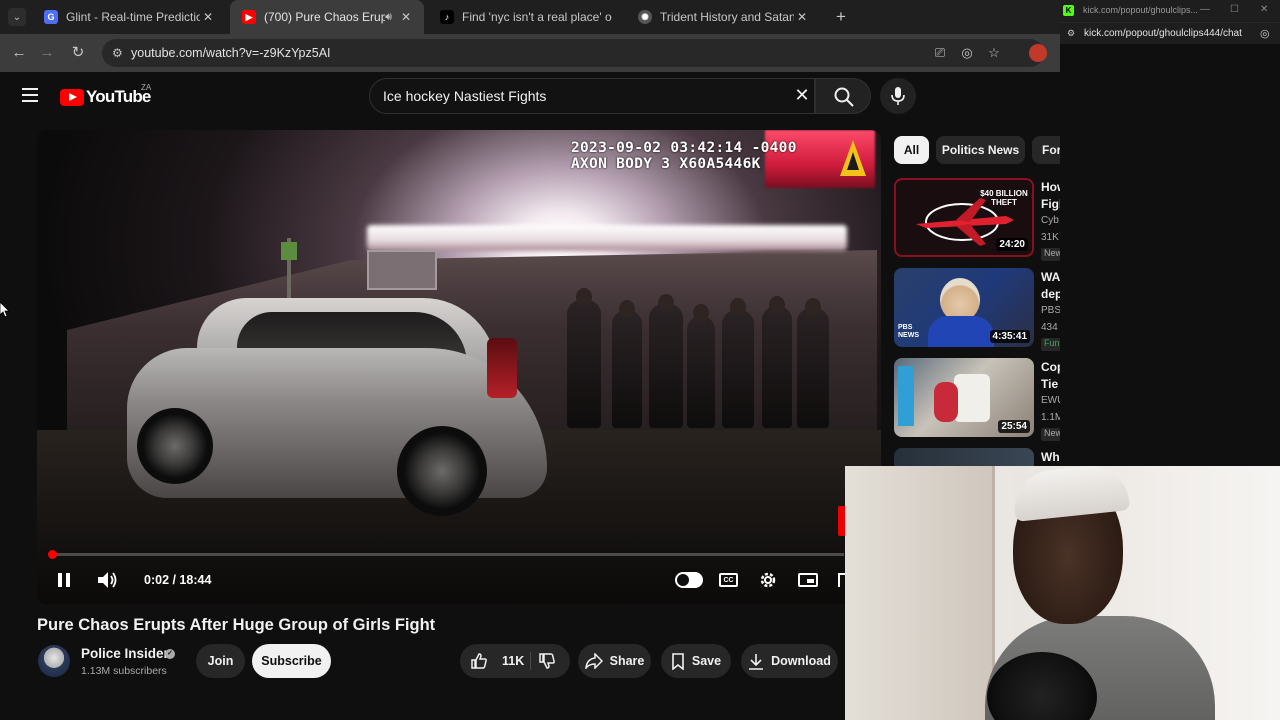 The width and height of the screenshot is (1280, 720). I want to click on voice-search-button, so click(898, 96).